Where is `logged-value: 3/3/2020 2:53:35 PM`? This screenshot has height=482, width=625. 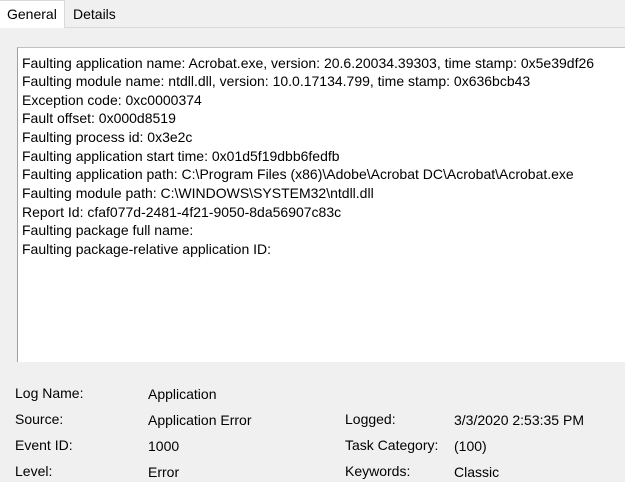 logged-value: 3/3/2020 2:53:35 PM is located at coordinates (519, 420).